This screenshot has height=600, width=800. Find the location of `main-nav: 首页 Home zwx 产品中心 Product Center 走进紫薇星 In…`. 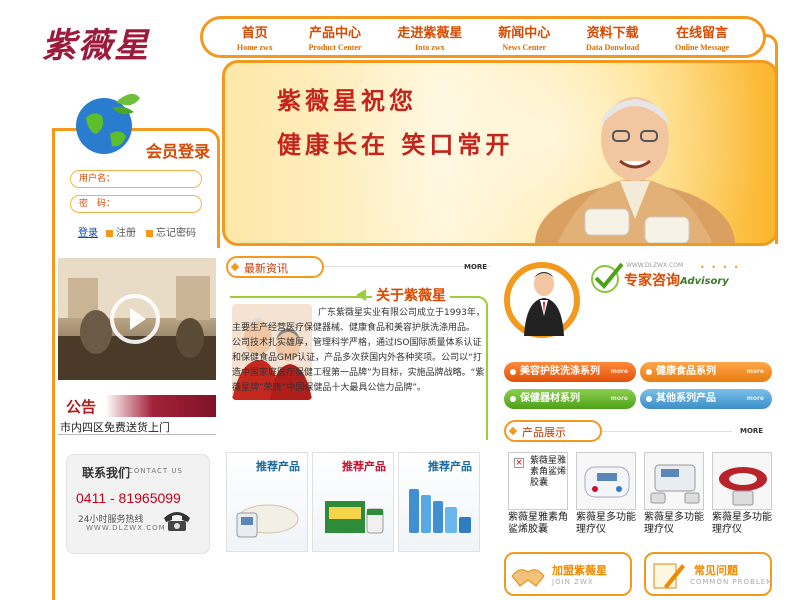

main-nav: 首页 Home zwx 产品中心 Product Center 走进紫薇星 In… is located at coordinates (483, 37).